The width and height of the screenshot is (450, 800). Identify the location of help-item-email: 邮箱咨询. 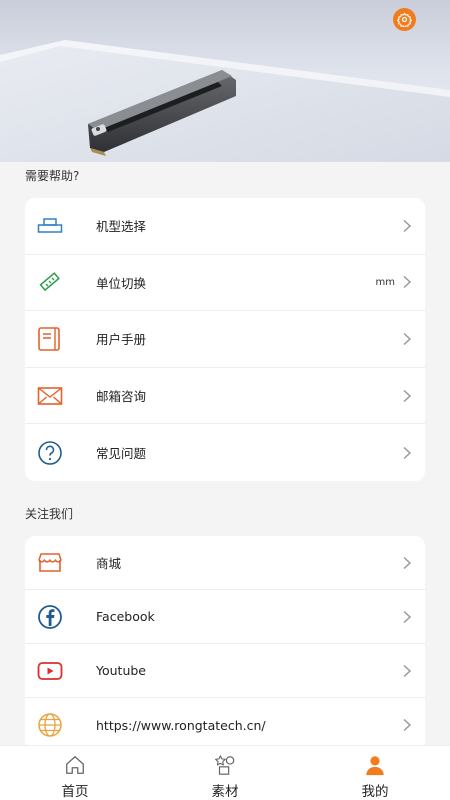
(225, 396).